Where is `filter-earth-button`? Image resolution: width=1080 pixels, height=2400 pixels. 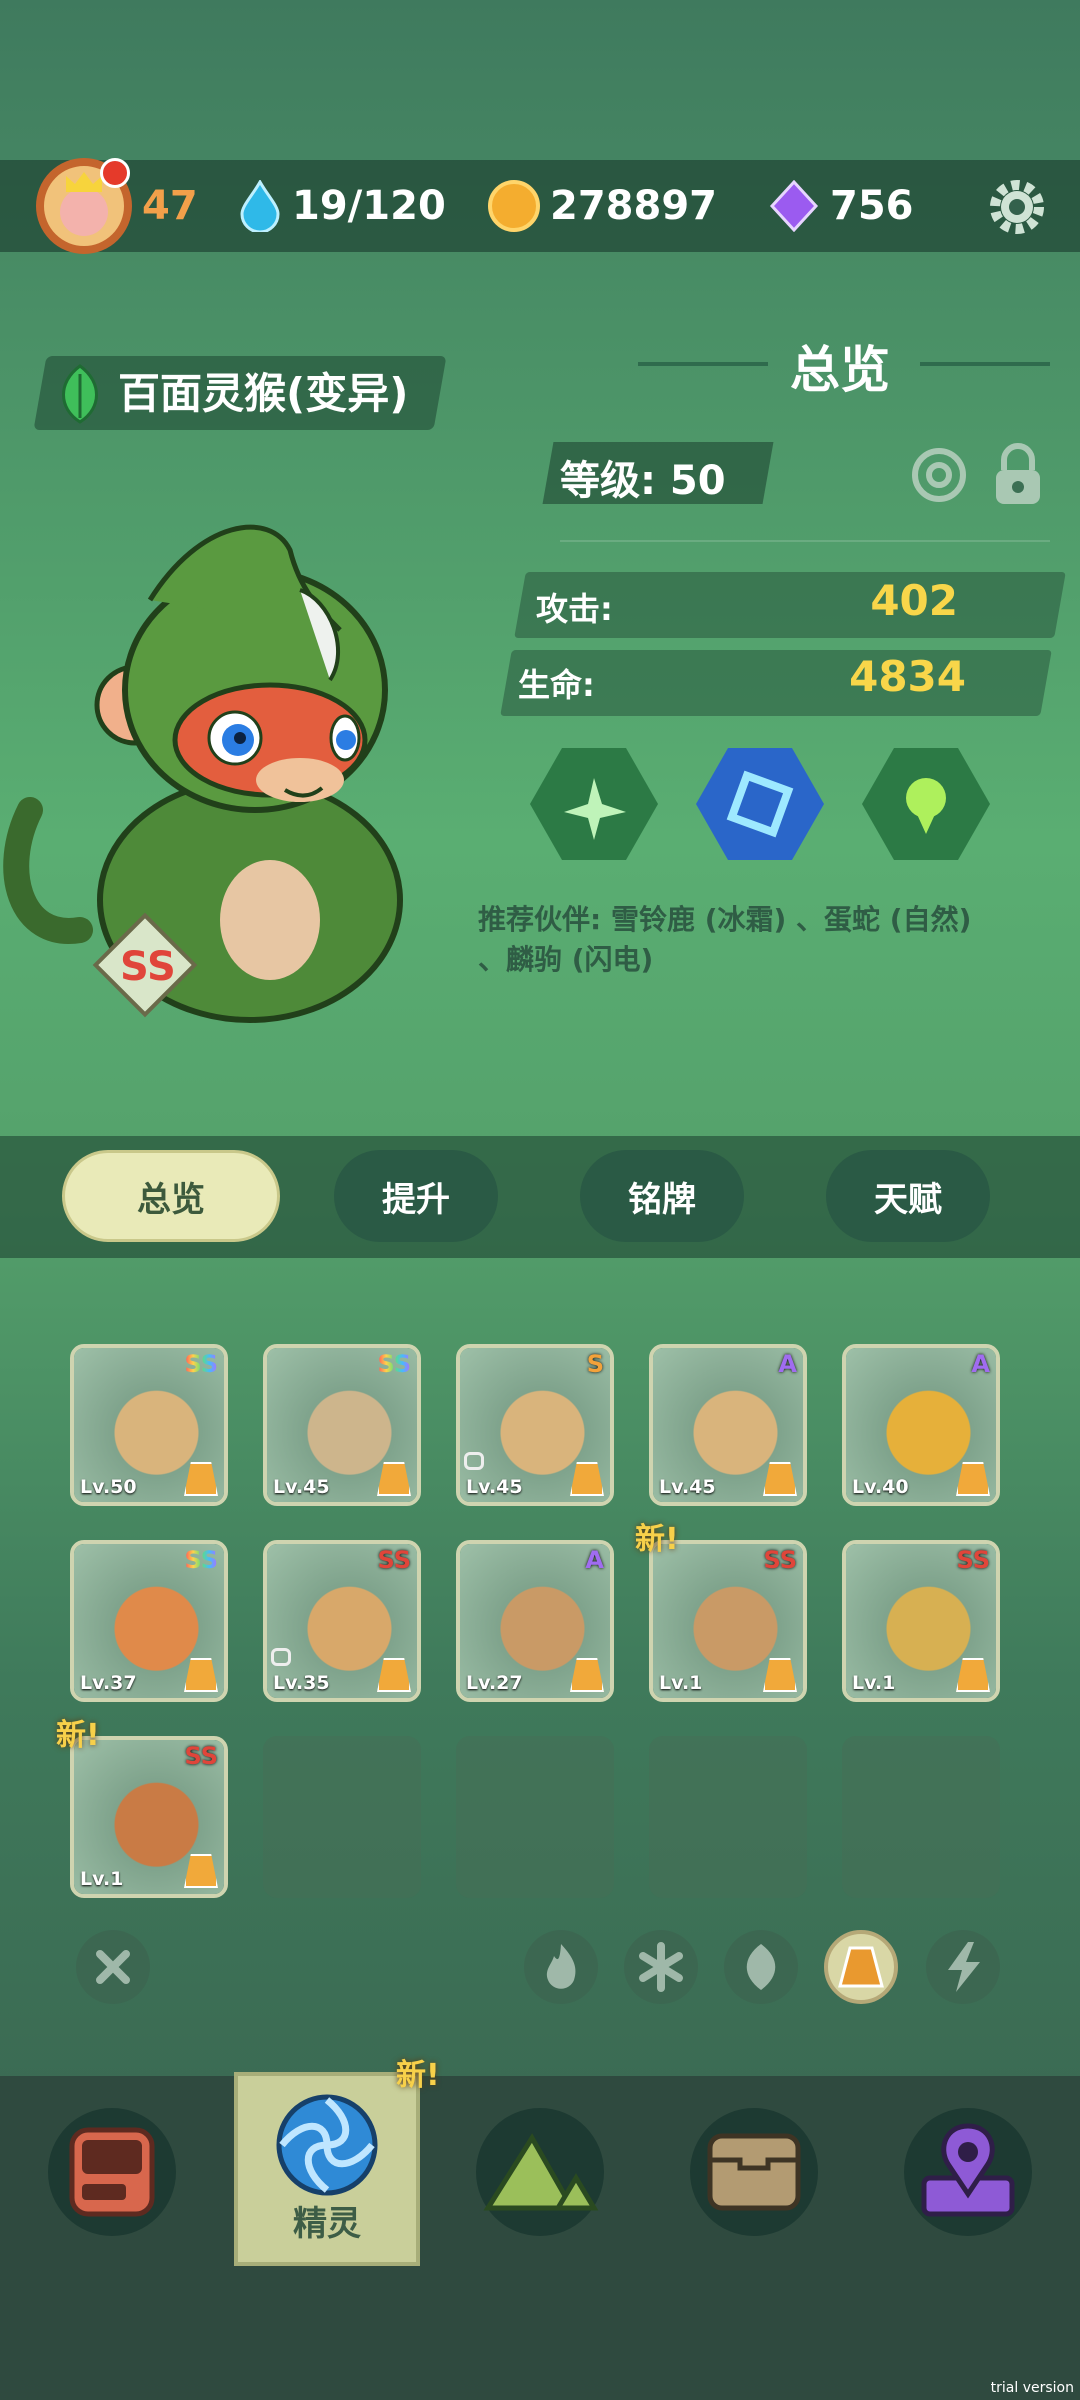 filter-earth-button is located at coordinates (861, 1967).